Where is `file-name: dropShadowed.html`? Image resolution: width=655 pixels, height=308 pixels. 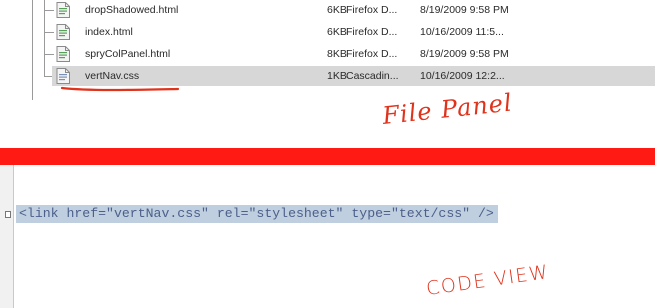 file-name: dropShadowed.html is located at coordinates (132, 10).